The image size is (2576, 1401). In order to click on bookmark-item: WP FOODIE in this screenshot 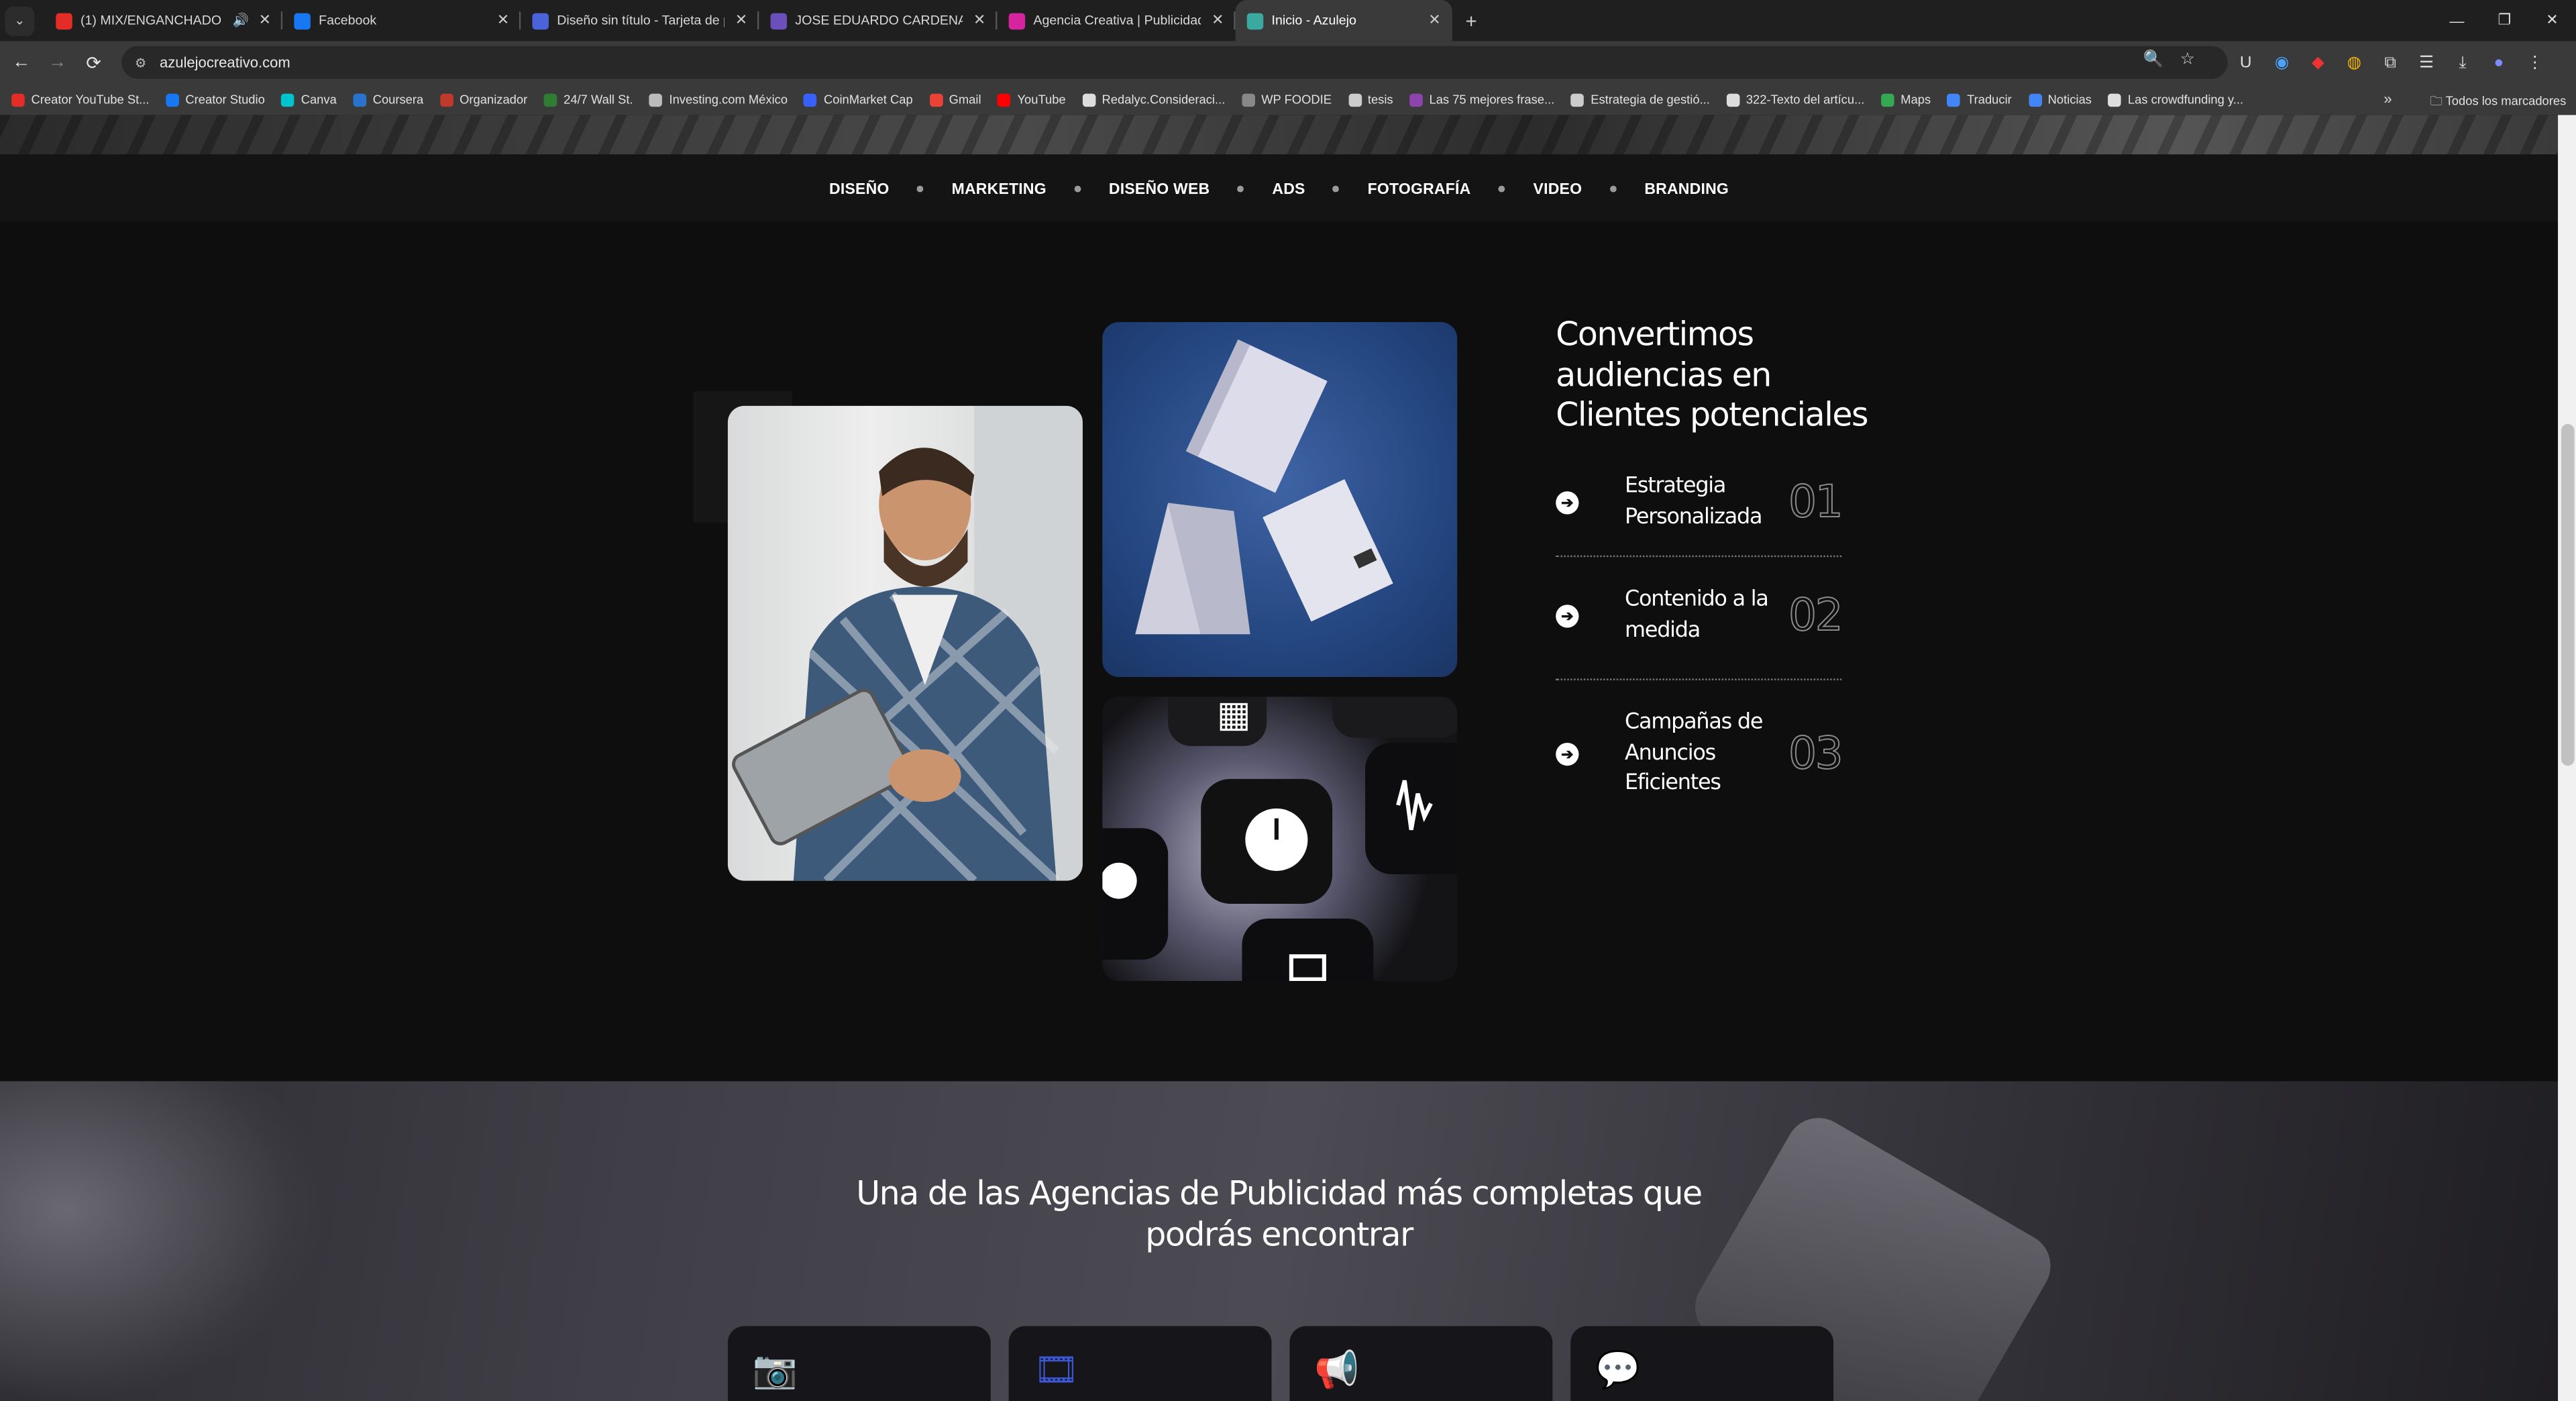, I will do `click(1286, 99)`.